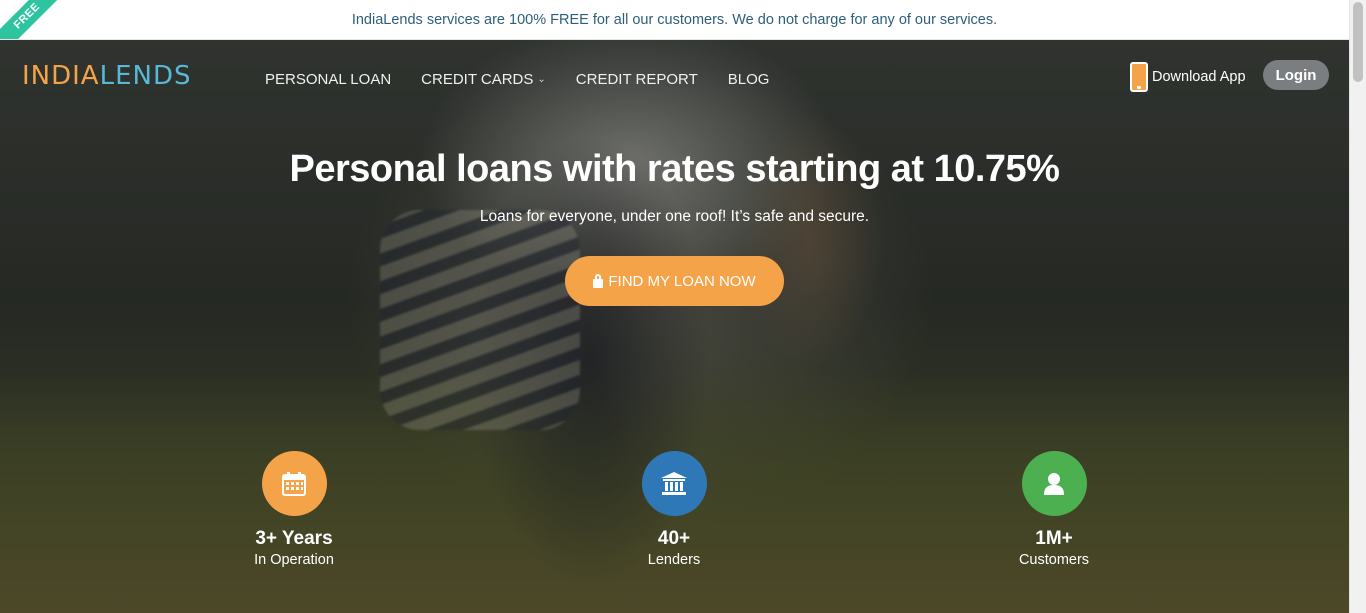 This screenshot has width=1366, height=613. I want to click on indialends-logo: INDIA LENDS, so click(106, 76).